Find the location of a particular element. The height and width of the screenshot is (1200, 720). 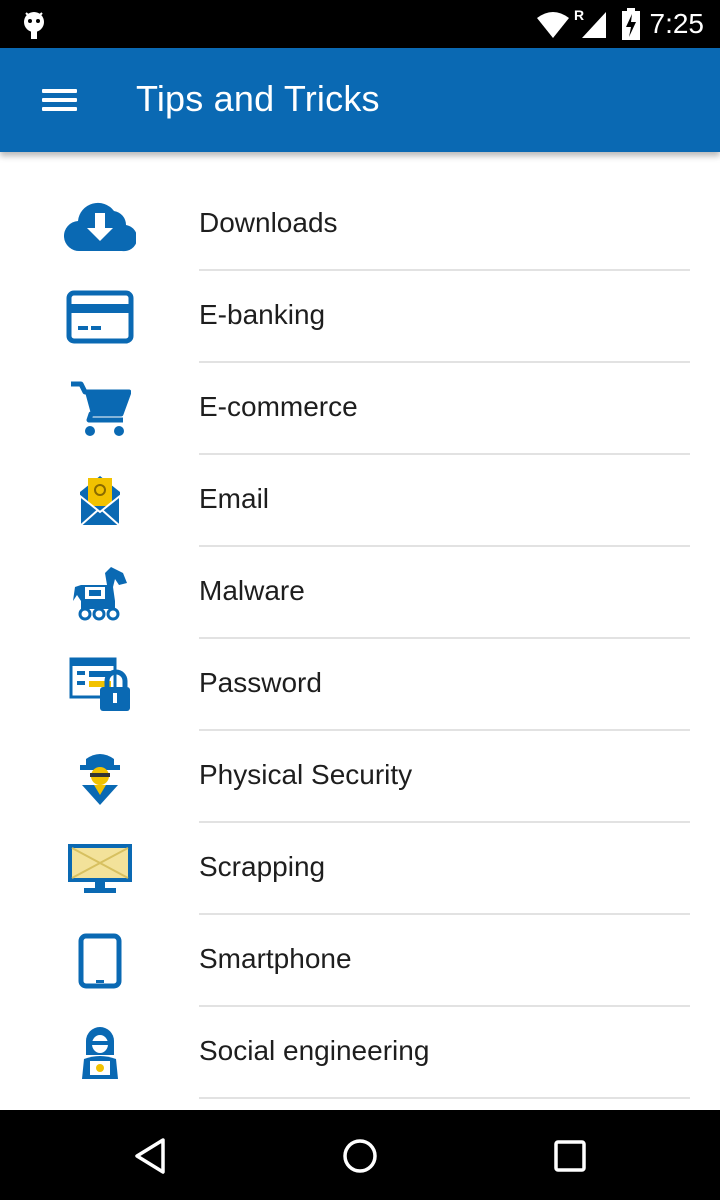

list-item-scrapping: Scrapping is located at coordinates (360, 869).